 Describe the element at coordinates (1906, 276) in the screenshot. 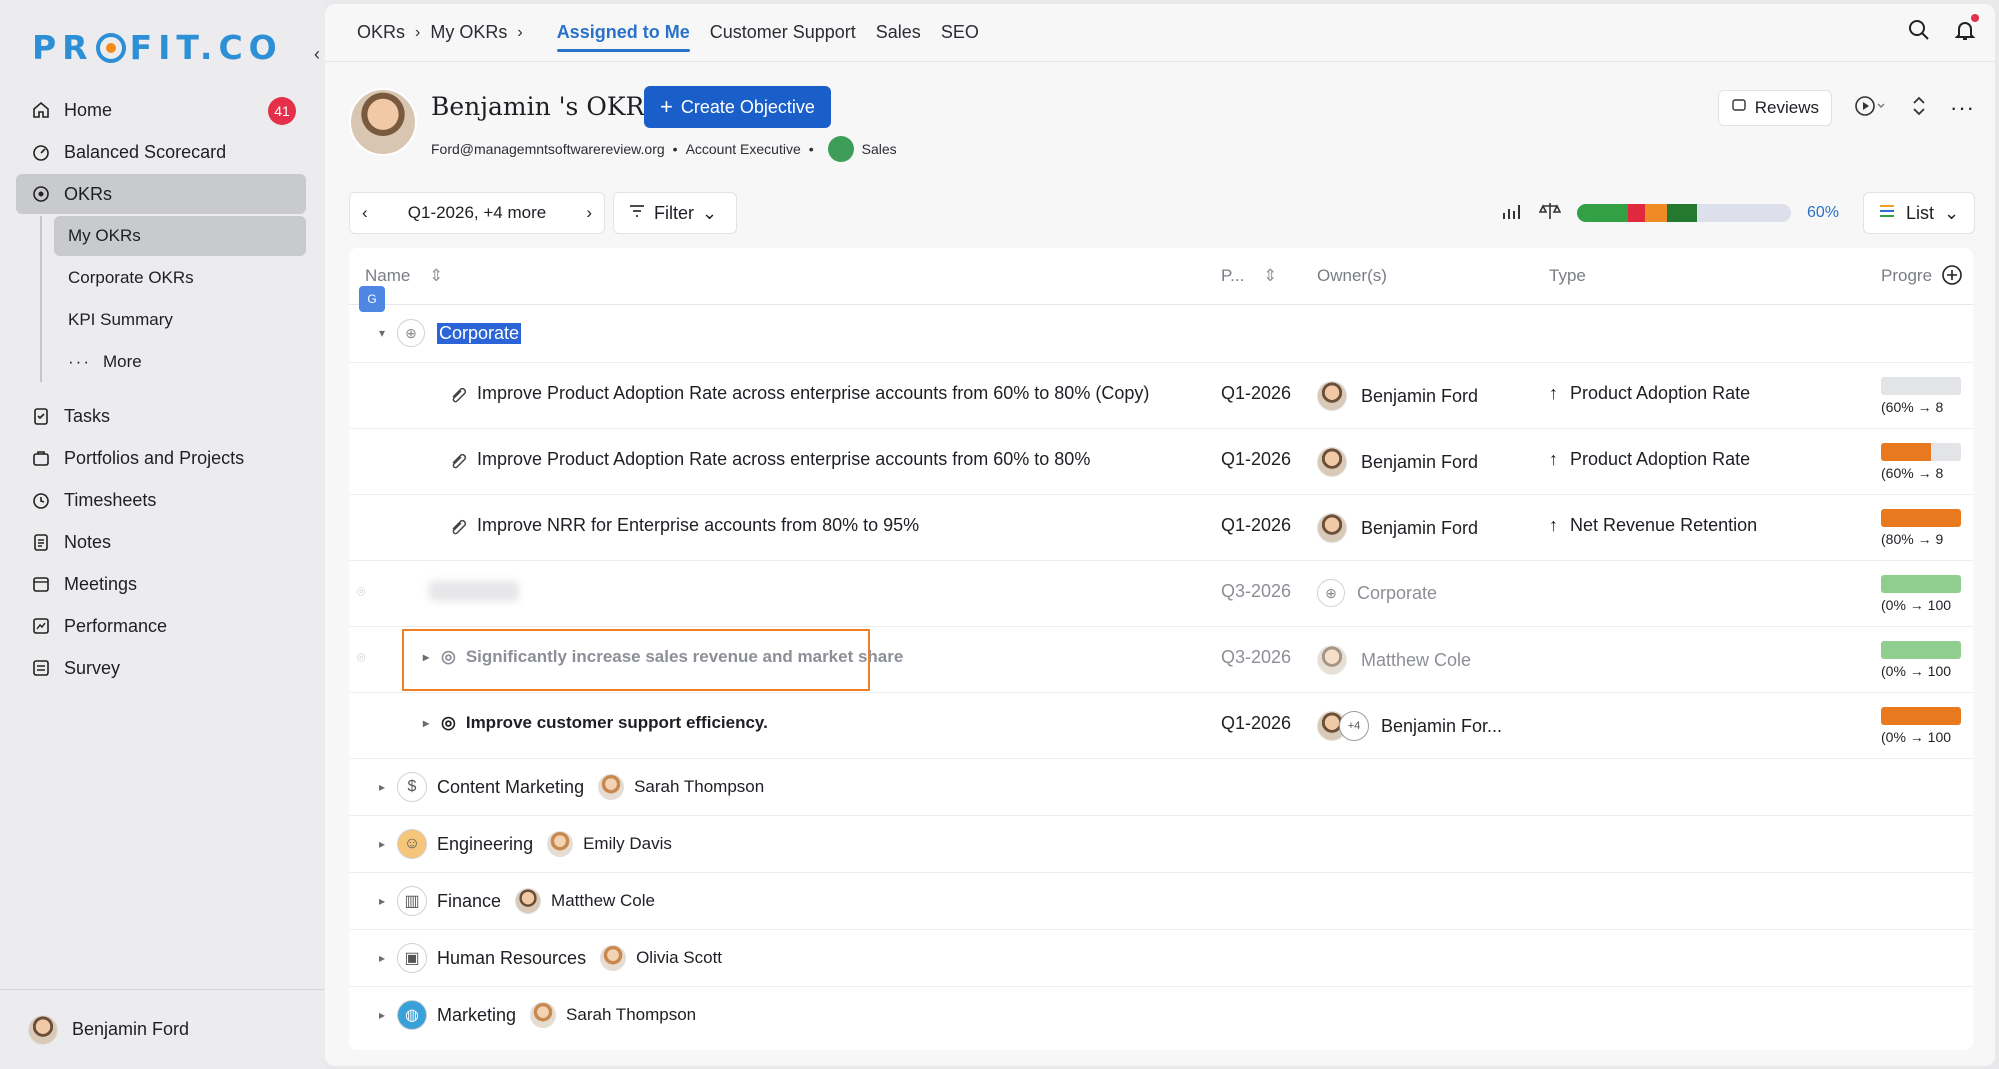

I see `column-header-progress: Progre` at that location.